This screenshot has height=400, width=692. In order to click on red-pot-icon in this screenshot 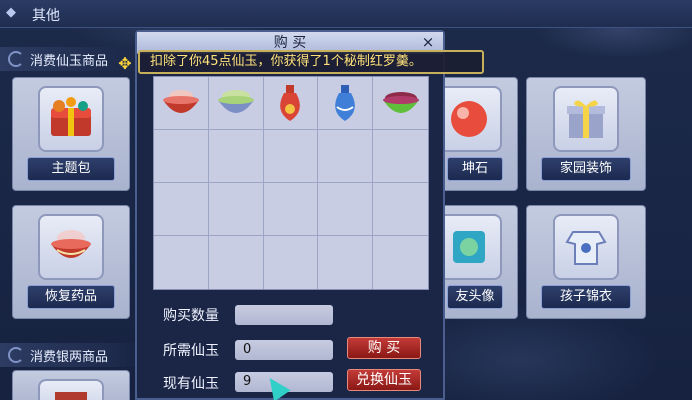, I will do `click(180, 101)`.